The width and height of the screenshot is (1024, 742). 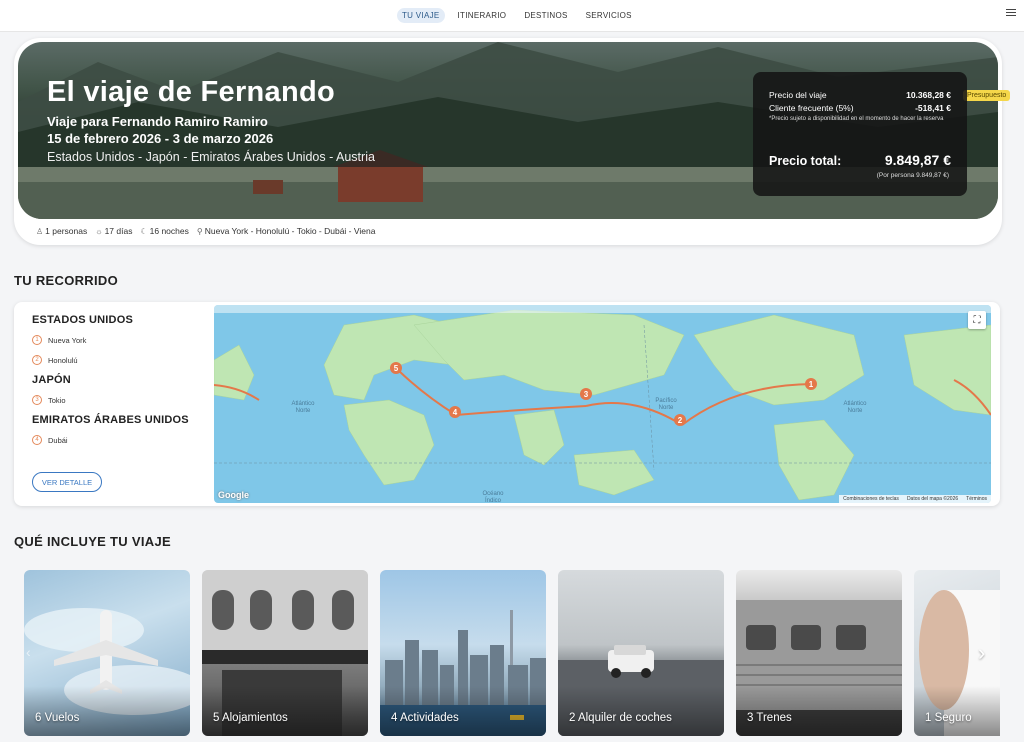 I want to click on view-detail-button: VER DETALLE, so click(x=67, y=482).